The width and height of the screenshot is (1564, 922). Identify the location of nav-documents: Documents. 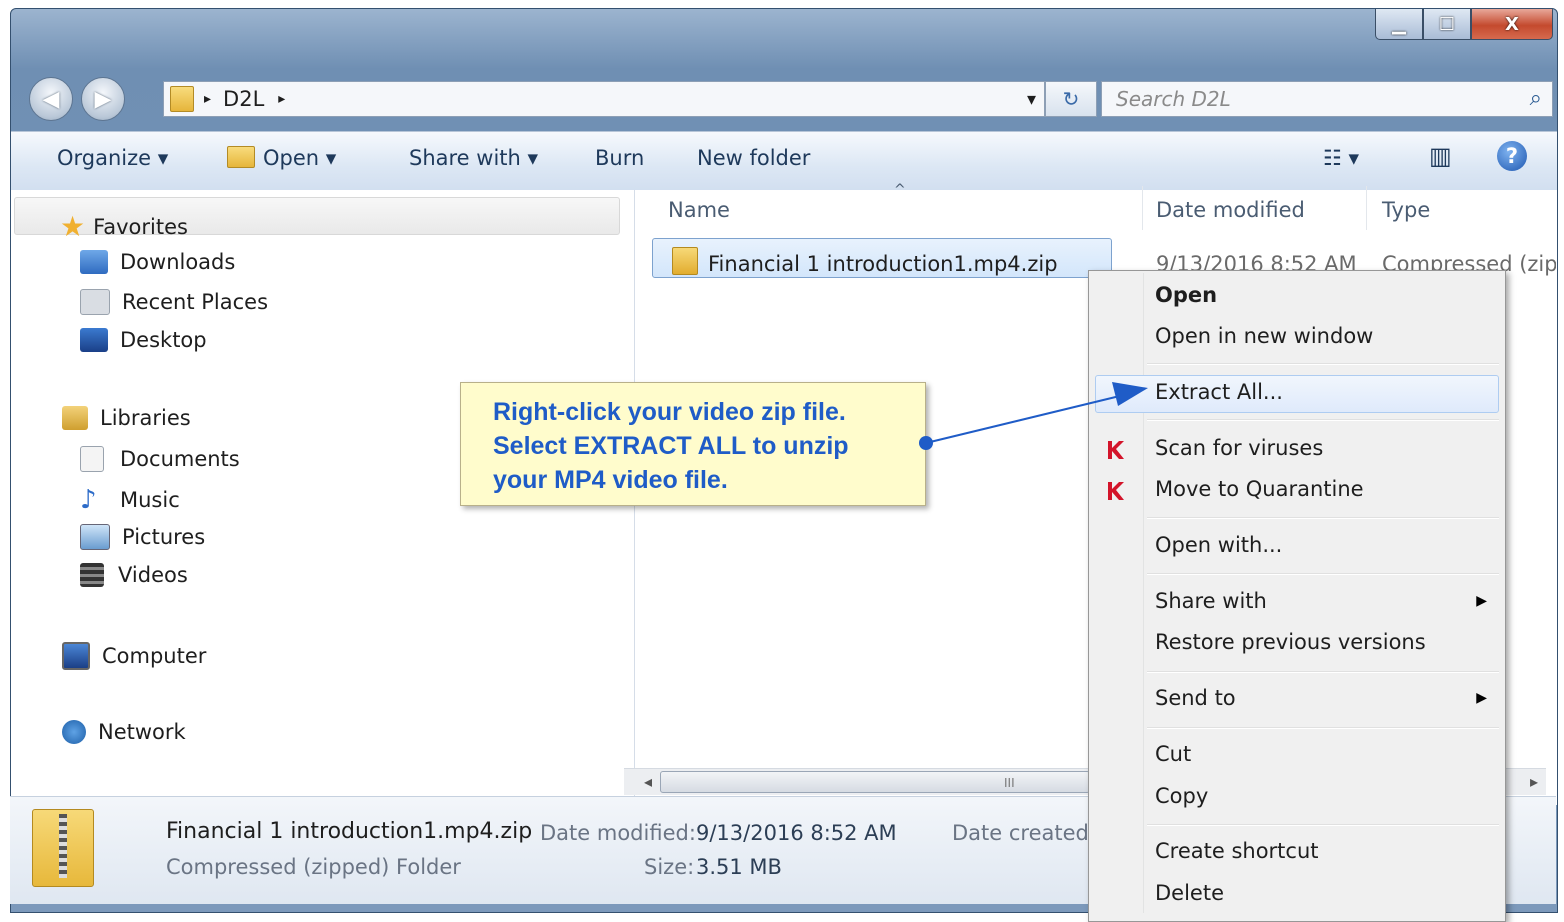
(160, 459).